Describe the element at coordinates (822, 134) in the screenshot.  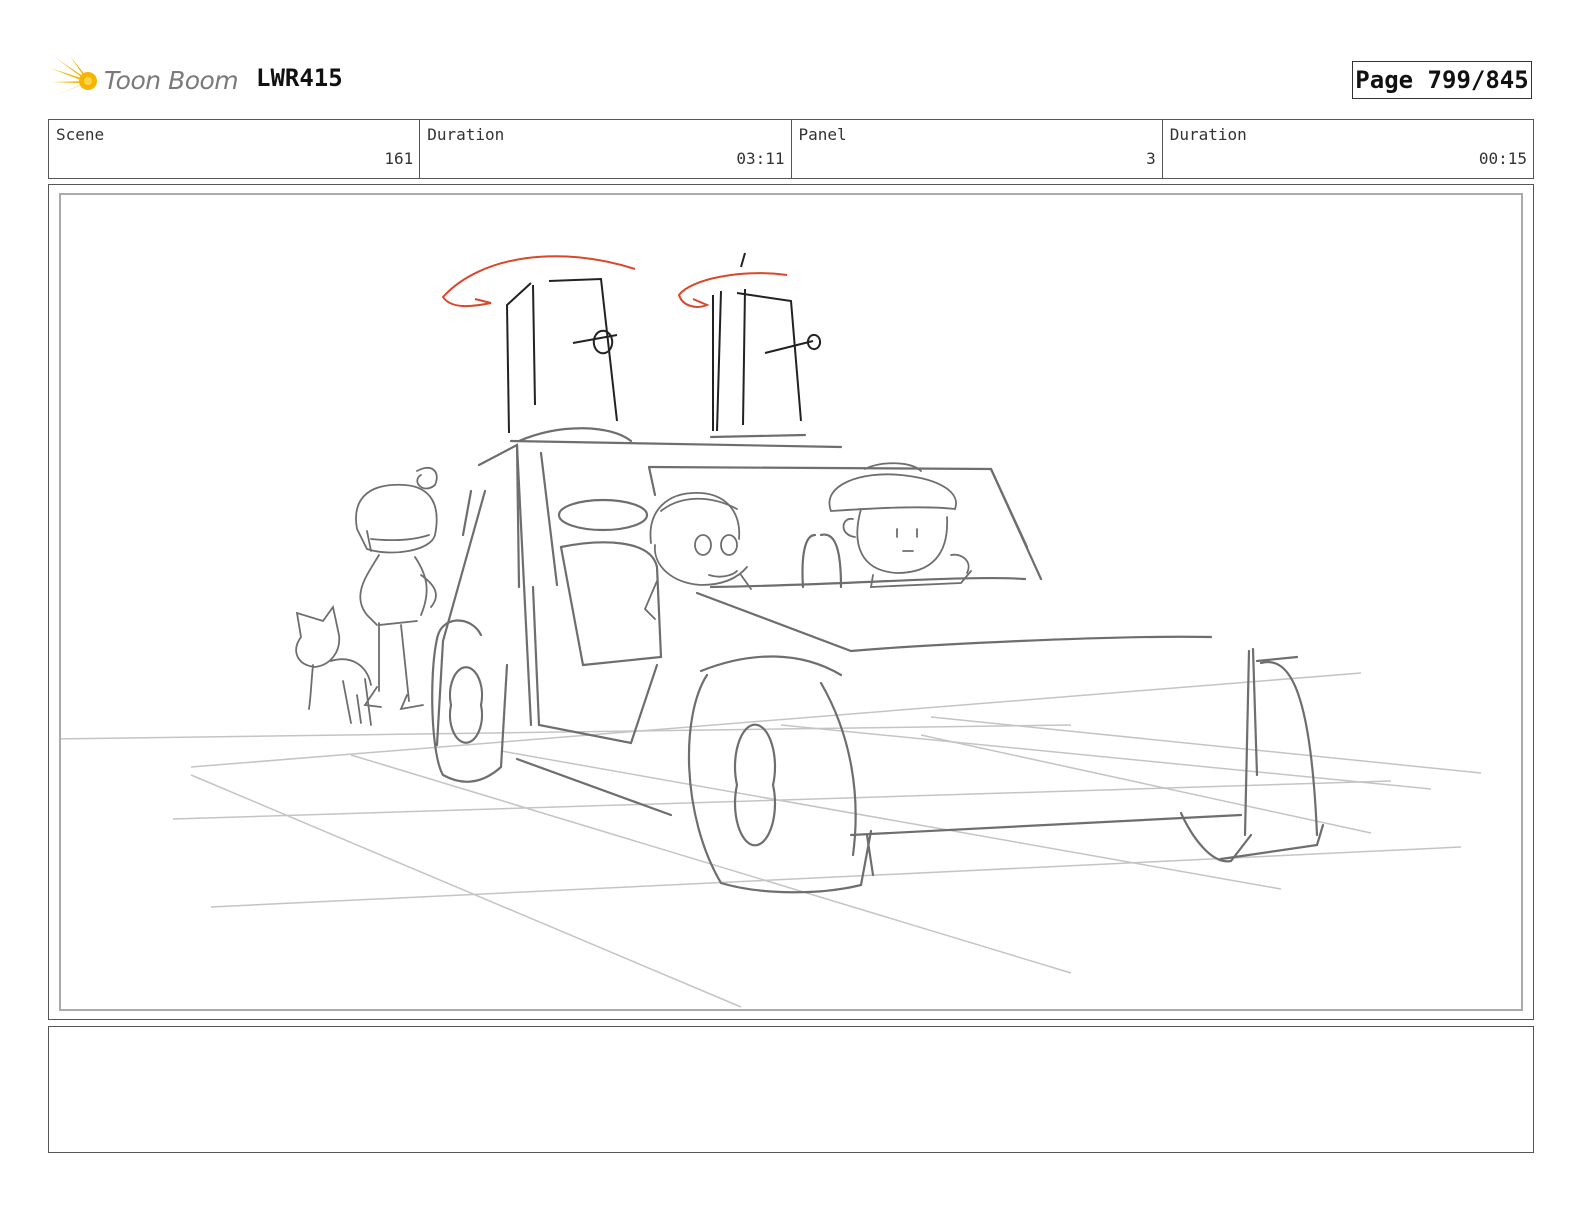
I see `panel-label: Panel` at that location.